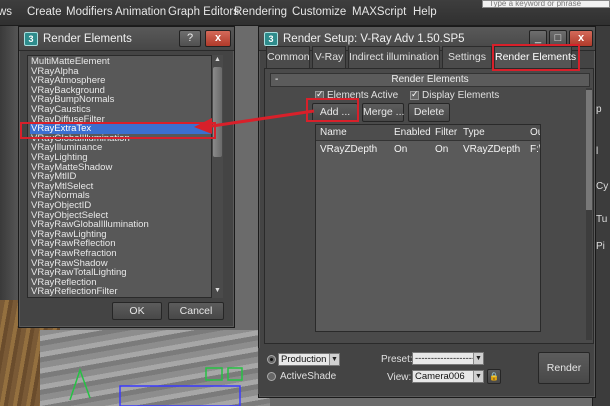 Image resolution: width=610 pixels, height=406 pixels. I want to click on command-panel-label: Pi, so click(600, 246).